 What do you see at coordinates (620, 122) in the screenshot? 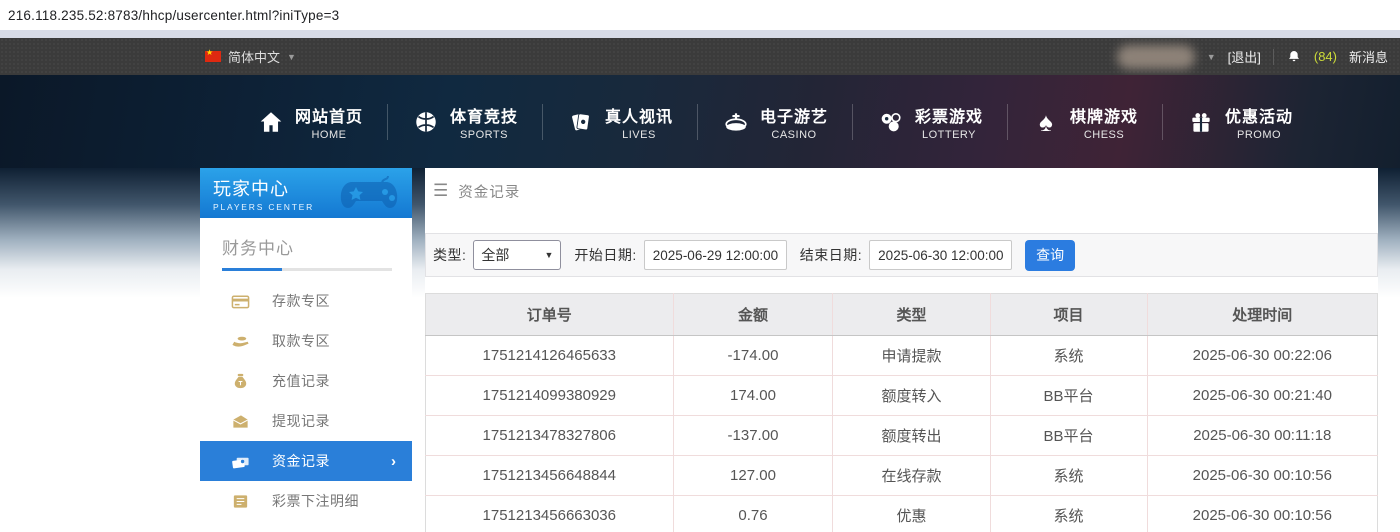
I see `nav-item-lives: 真人视讯 LIVES` at bounding box center [620, 122].